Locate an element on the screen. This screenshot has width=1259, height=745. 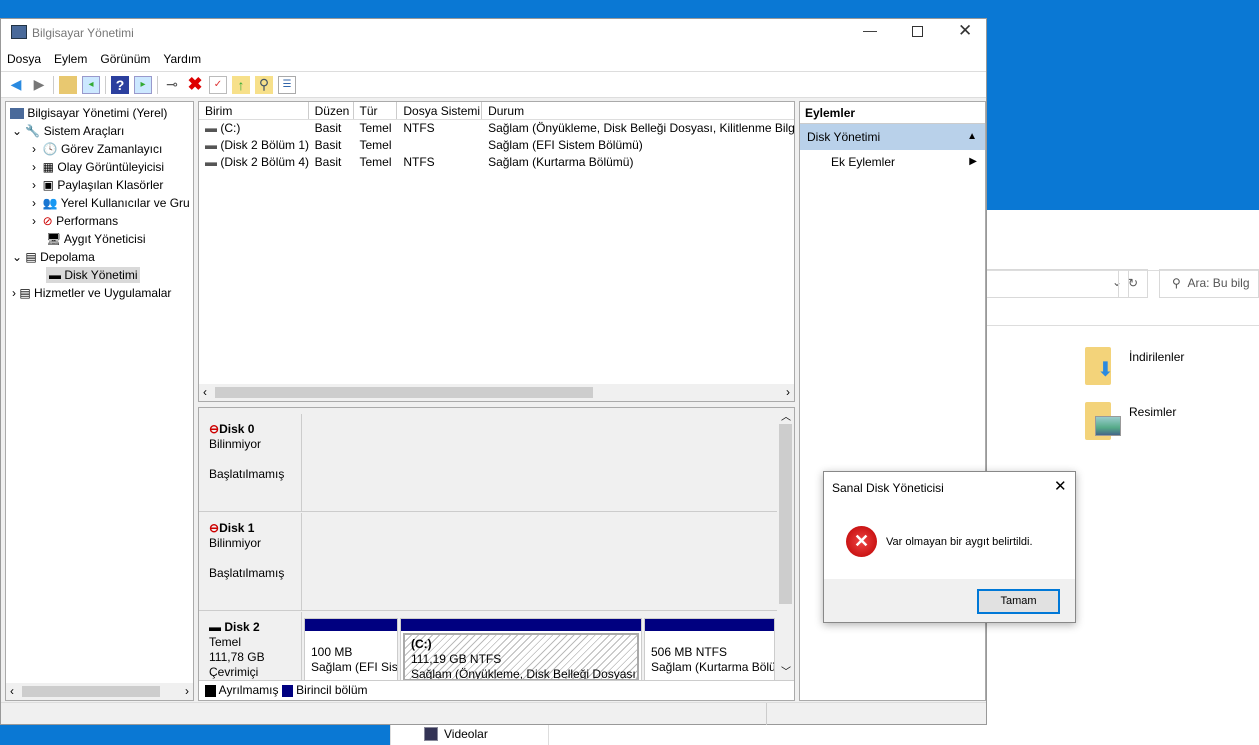
tree-system-tools: ⌄ 🔧 Sistem Araçları is located at coordinates (99, 131).